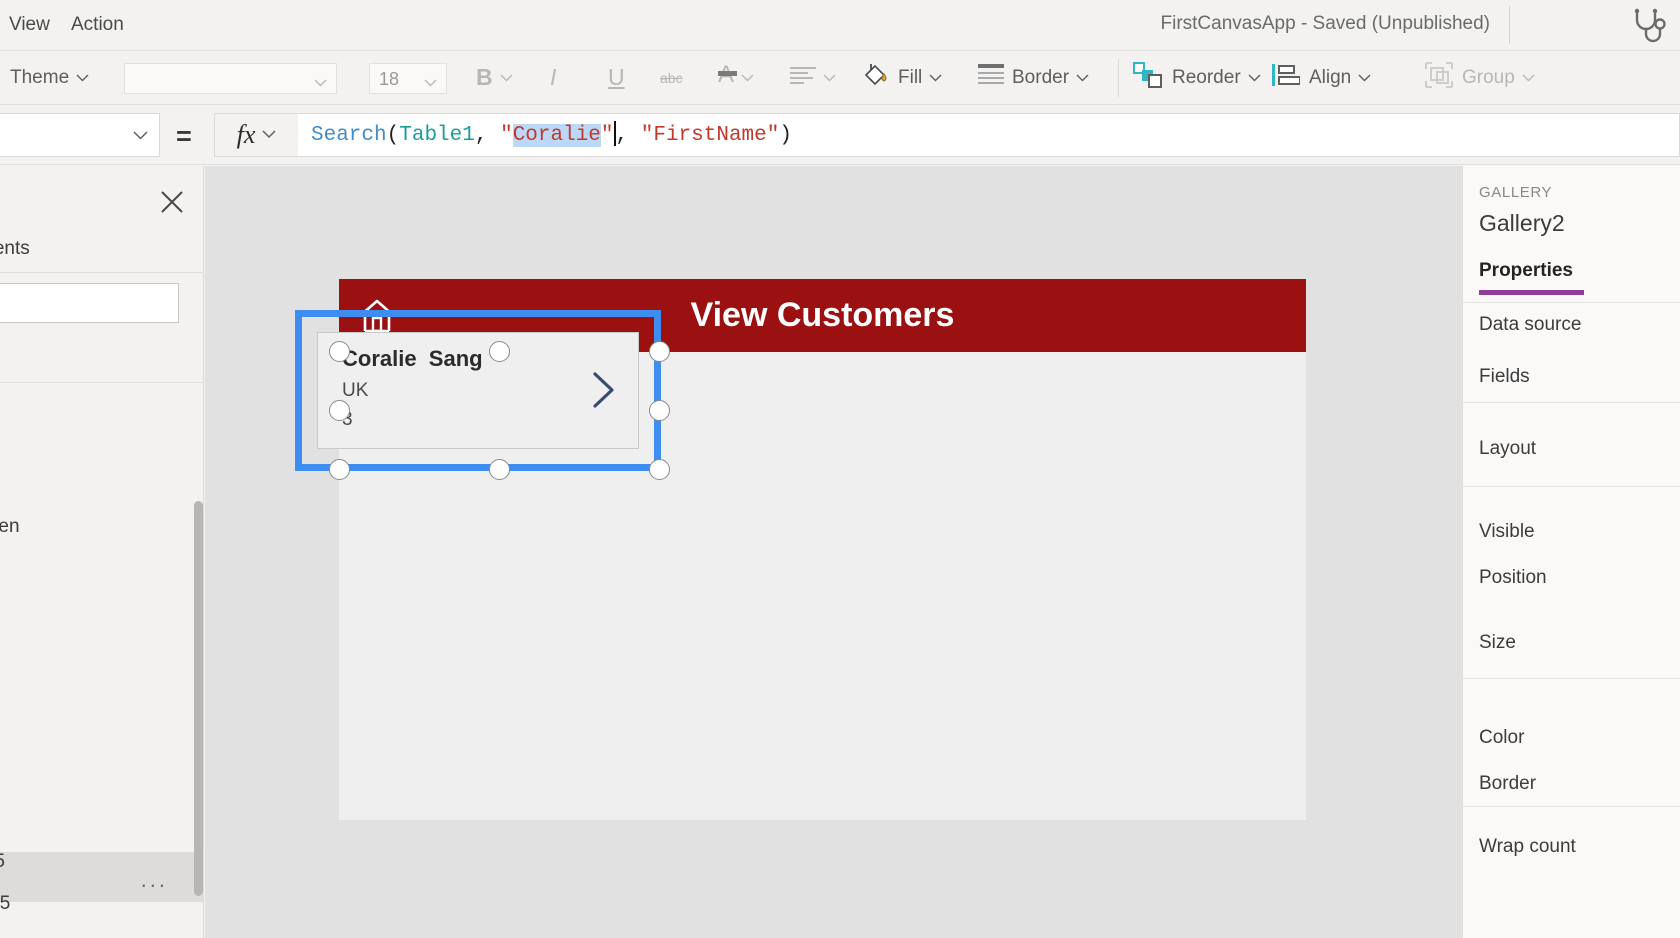  What do you see at coordinates (339, 469) in the screenshot?
I see `resize-handle-bottom-left` at bounding box center [339, 469].